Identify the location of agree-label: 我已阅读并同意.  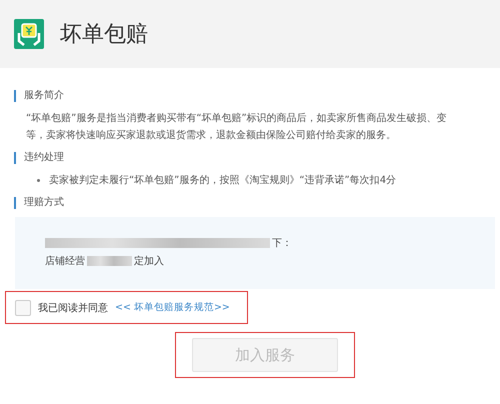
(73, 308).